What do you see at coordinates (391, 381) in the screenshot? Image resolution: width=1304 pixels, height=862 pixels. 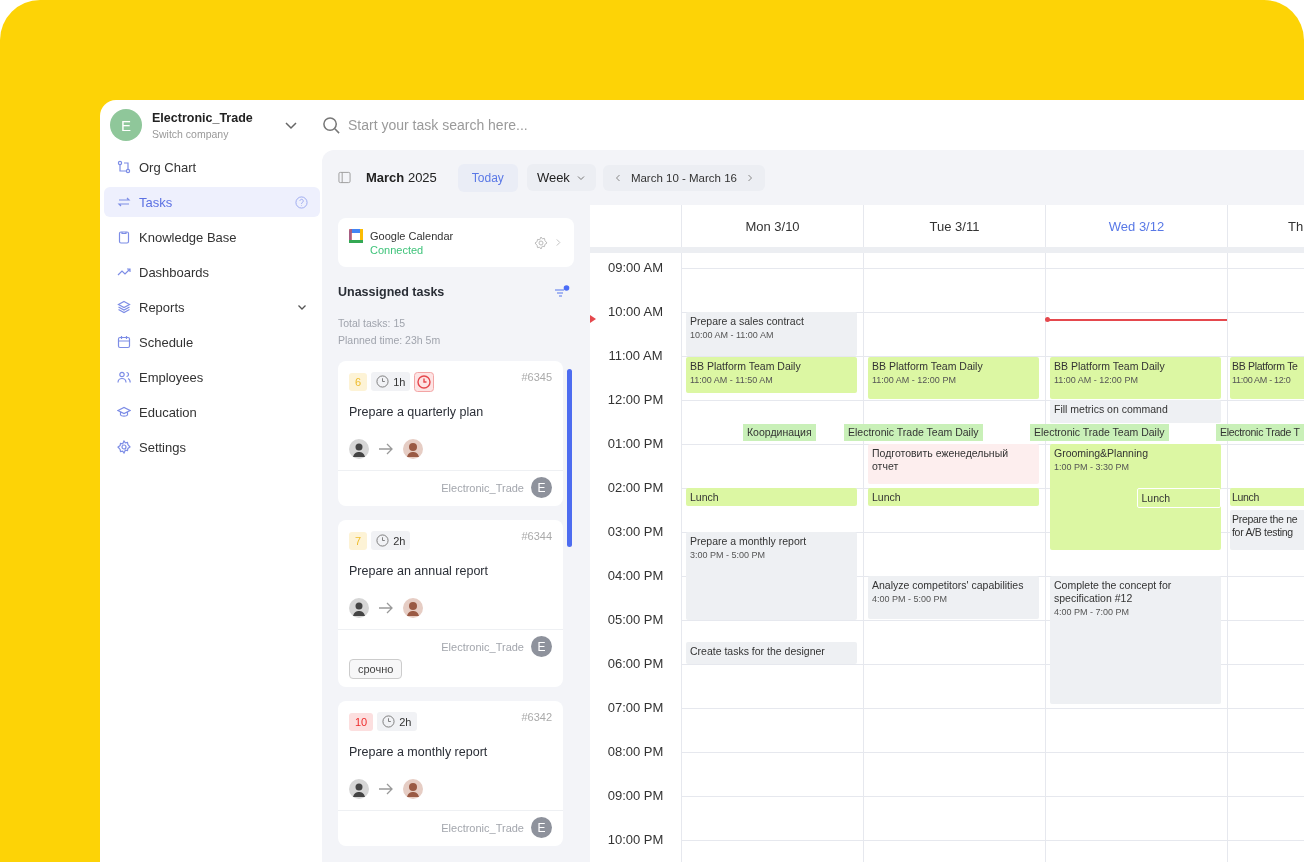 I see `duration-badge: 1h` at bounding box center [391, 381].